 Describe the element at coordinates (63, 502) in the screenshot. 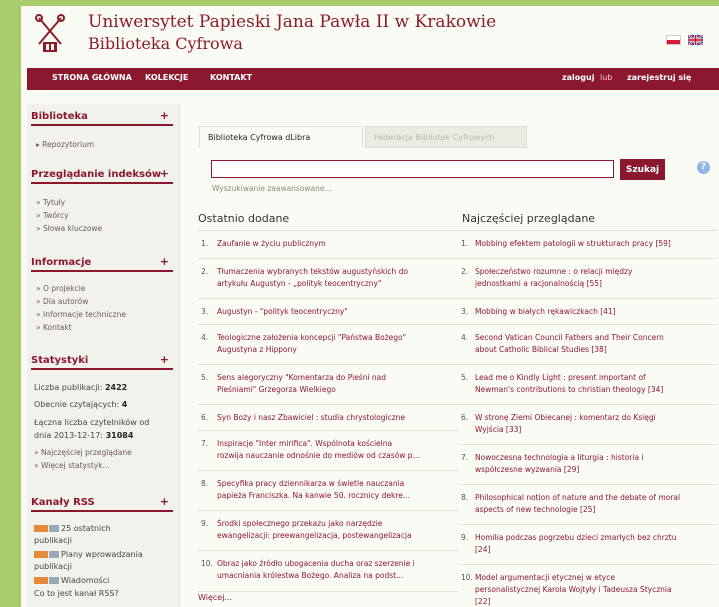

I see `sidebar-section-title: Kanały RSS` at that location.